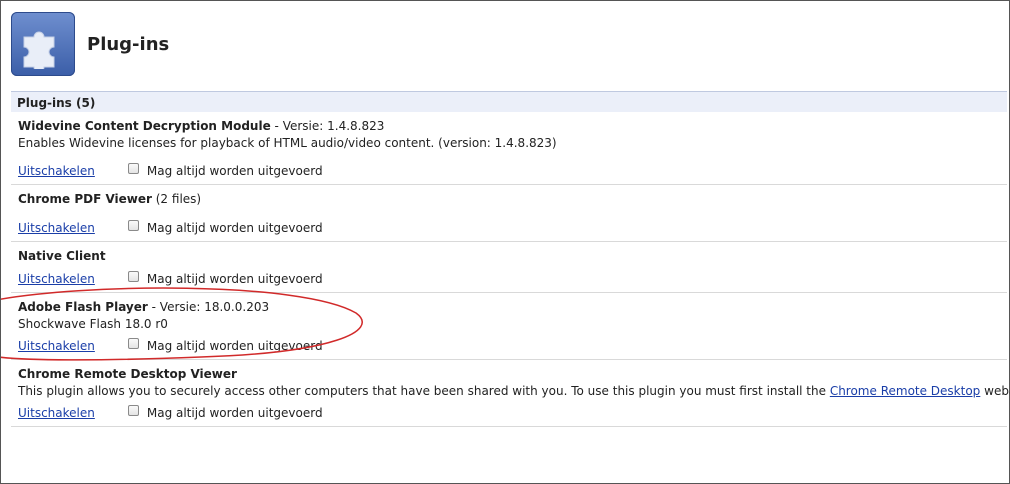 The height and width of the screenshot is (484, 1010). What do you see at coordinates (997, 391) in the screenshot?
I see `plugin-description-text-end: webapp.` at bounding box center [997, 391].